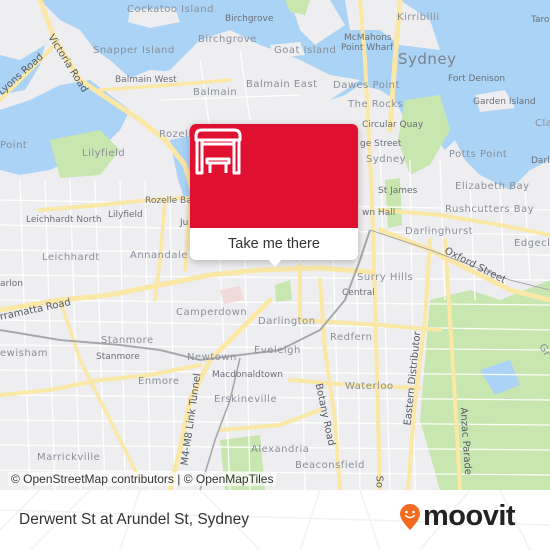 The image size is (550, 550). What do you see at coordinates (232, 295) in the screenshot?
I see `rpa-hospital` at bounding box center [232, 295].